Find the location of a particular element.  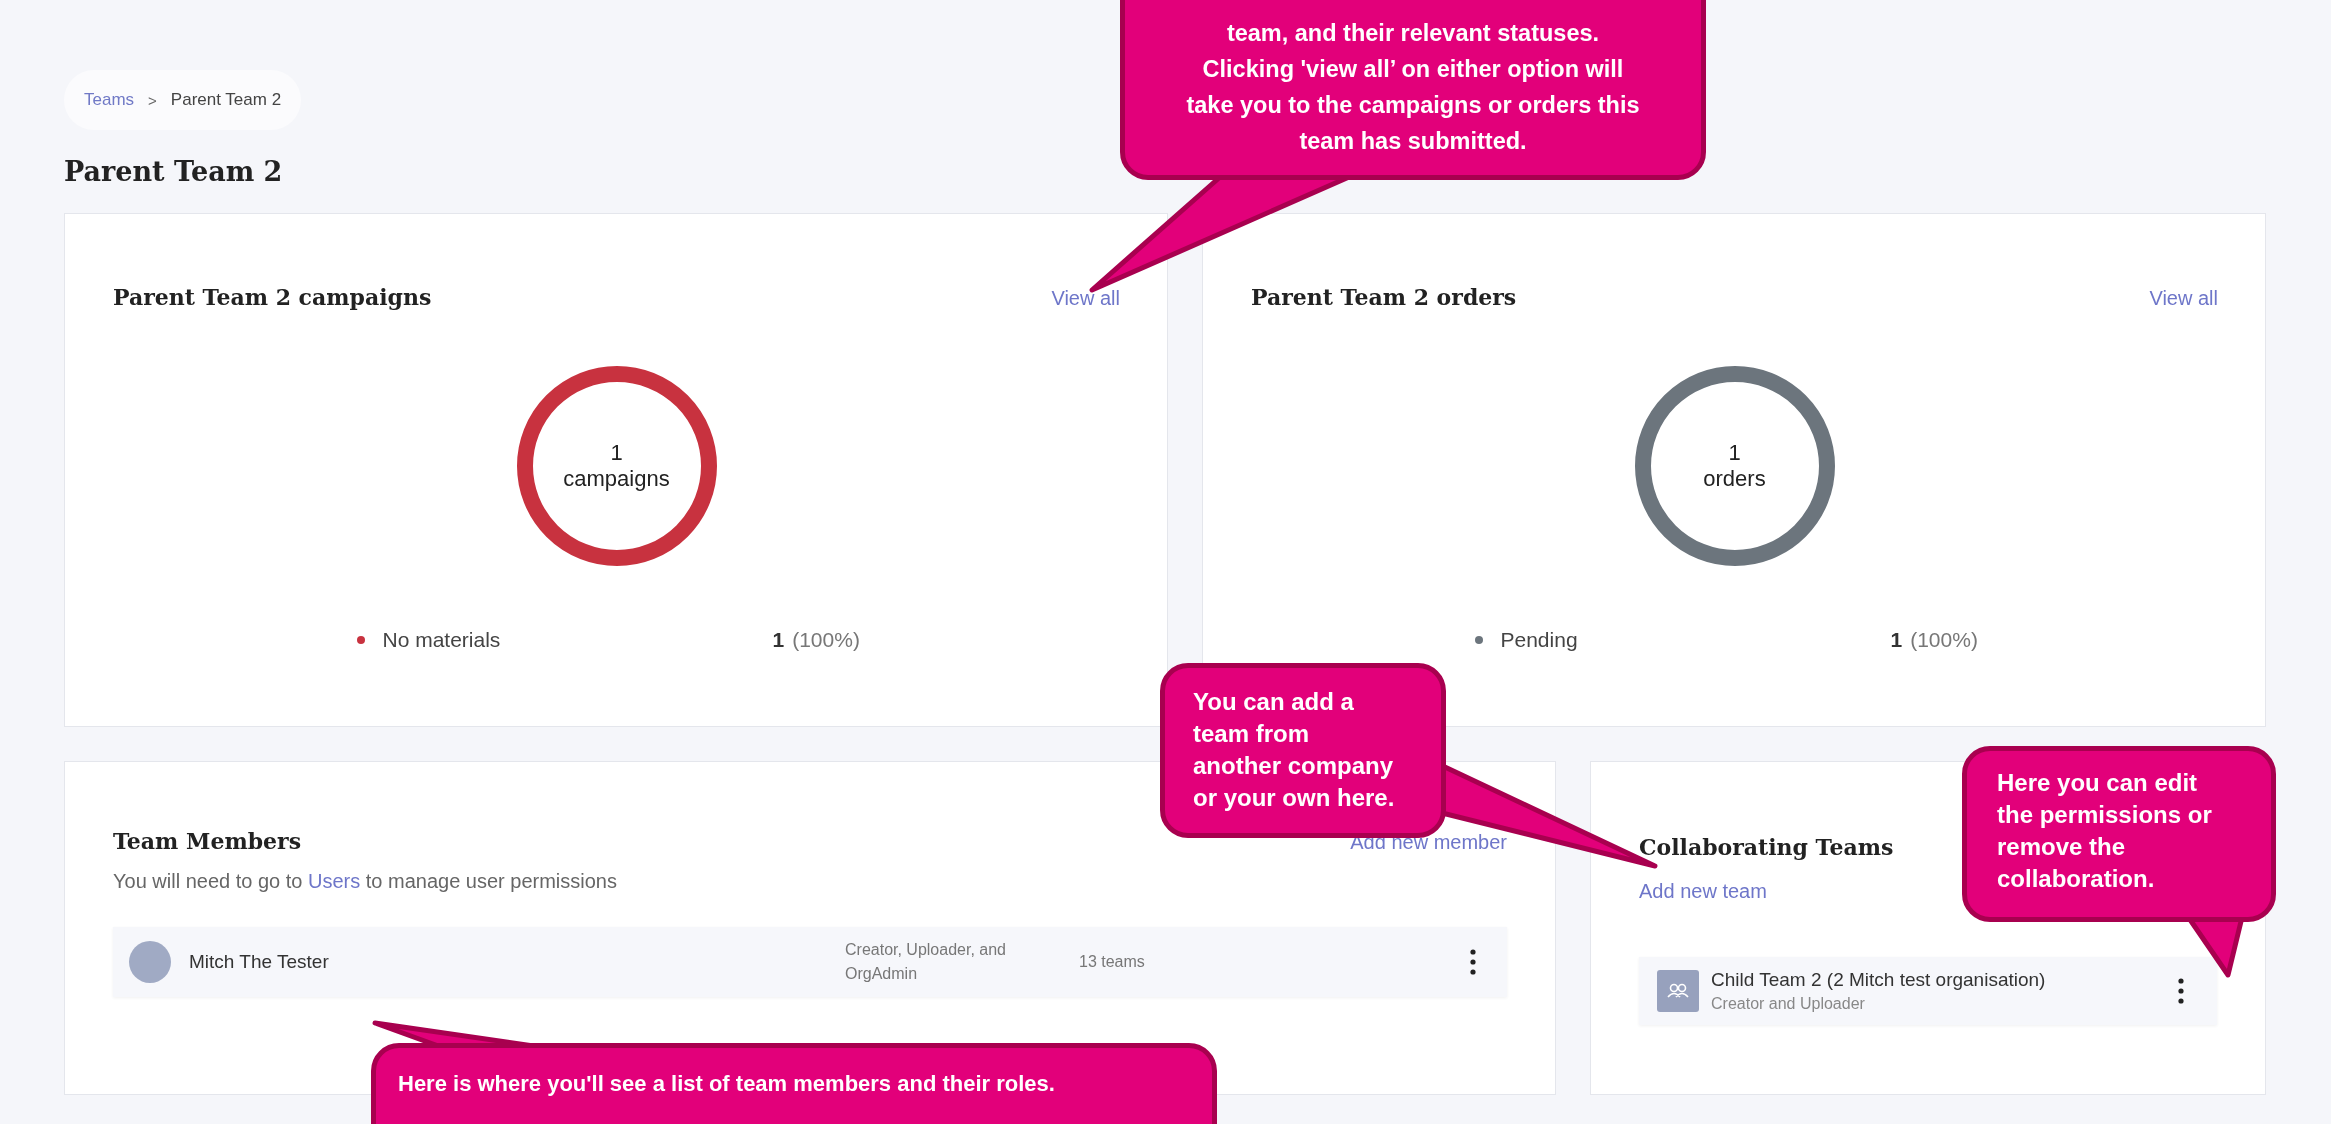

breadcrumb-link: Teams is located at coordinates (109, 100).